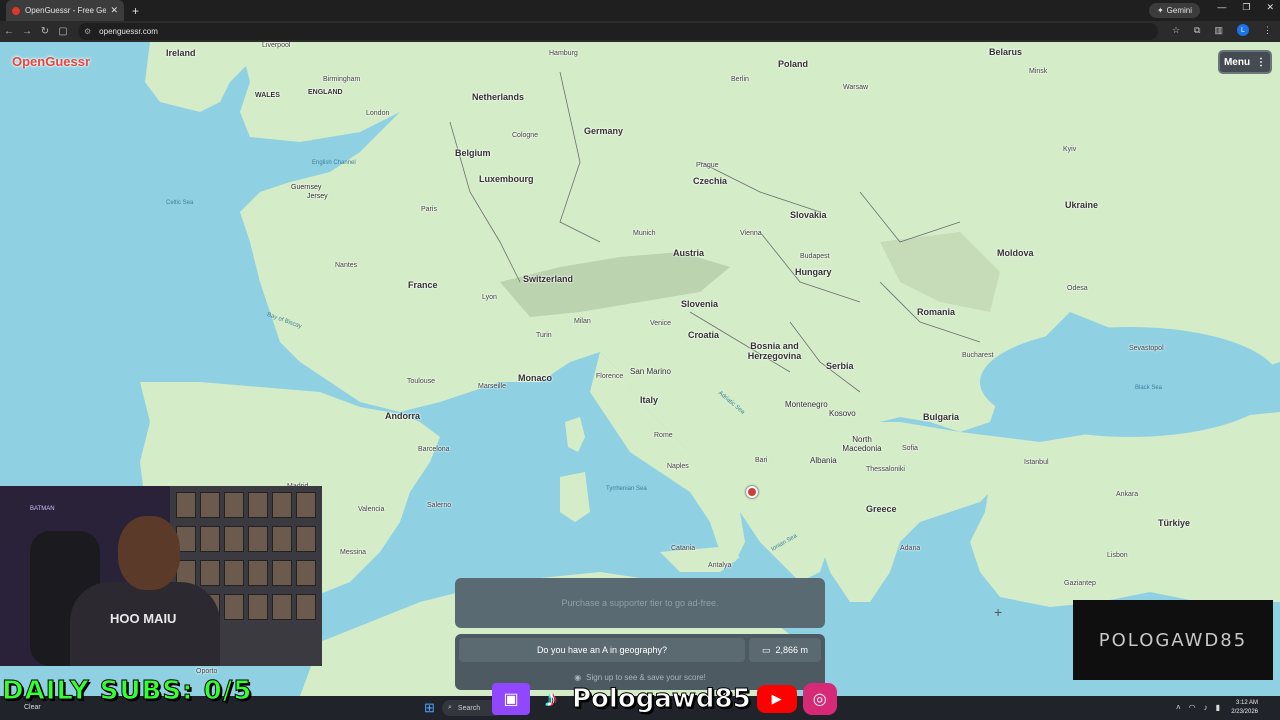 The image size is (1280, 720). What do you see at coordinates (1243, 30) in the screenshot?
I see `profile-avatar: L` at bounding box center [1243, 30].